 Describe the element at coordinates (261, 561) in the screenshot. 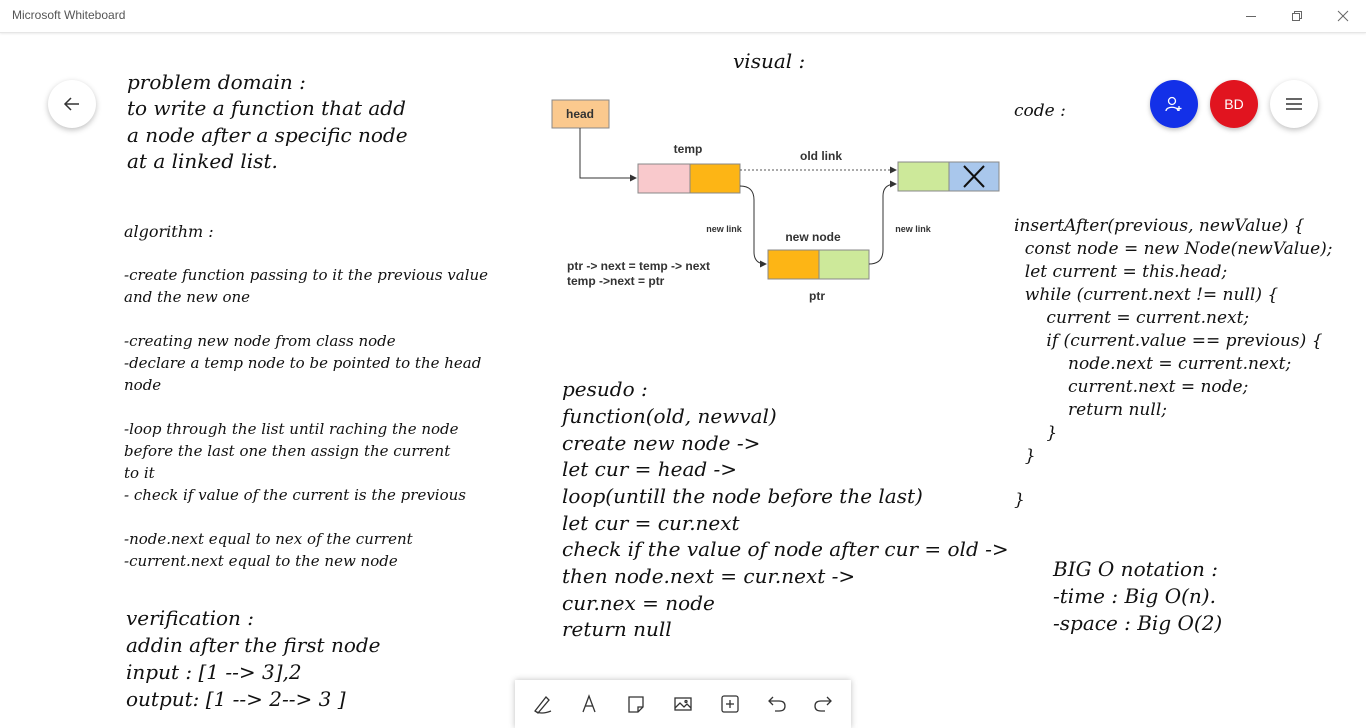

I see `algorithm-line: -current.next equal to the new node` at that location.